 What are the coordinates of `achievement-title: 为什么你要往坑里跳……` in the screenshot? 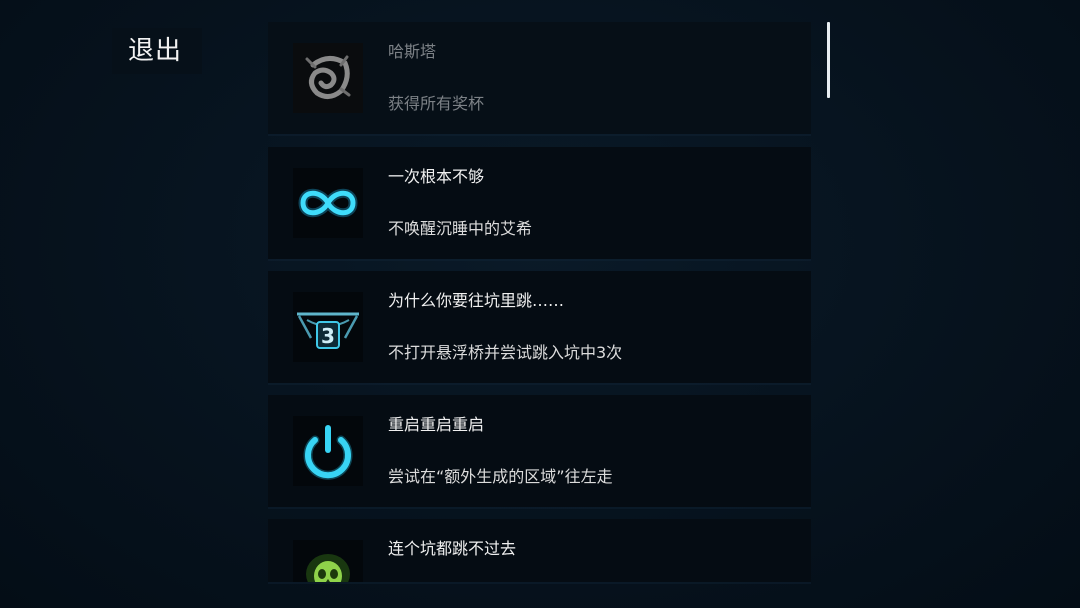 It's located at (476, 300).